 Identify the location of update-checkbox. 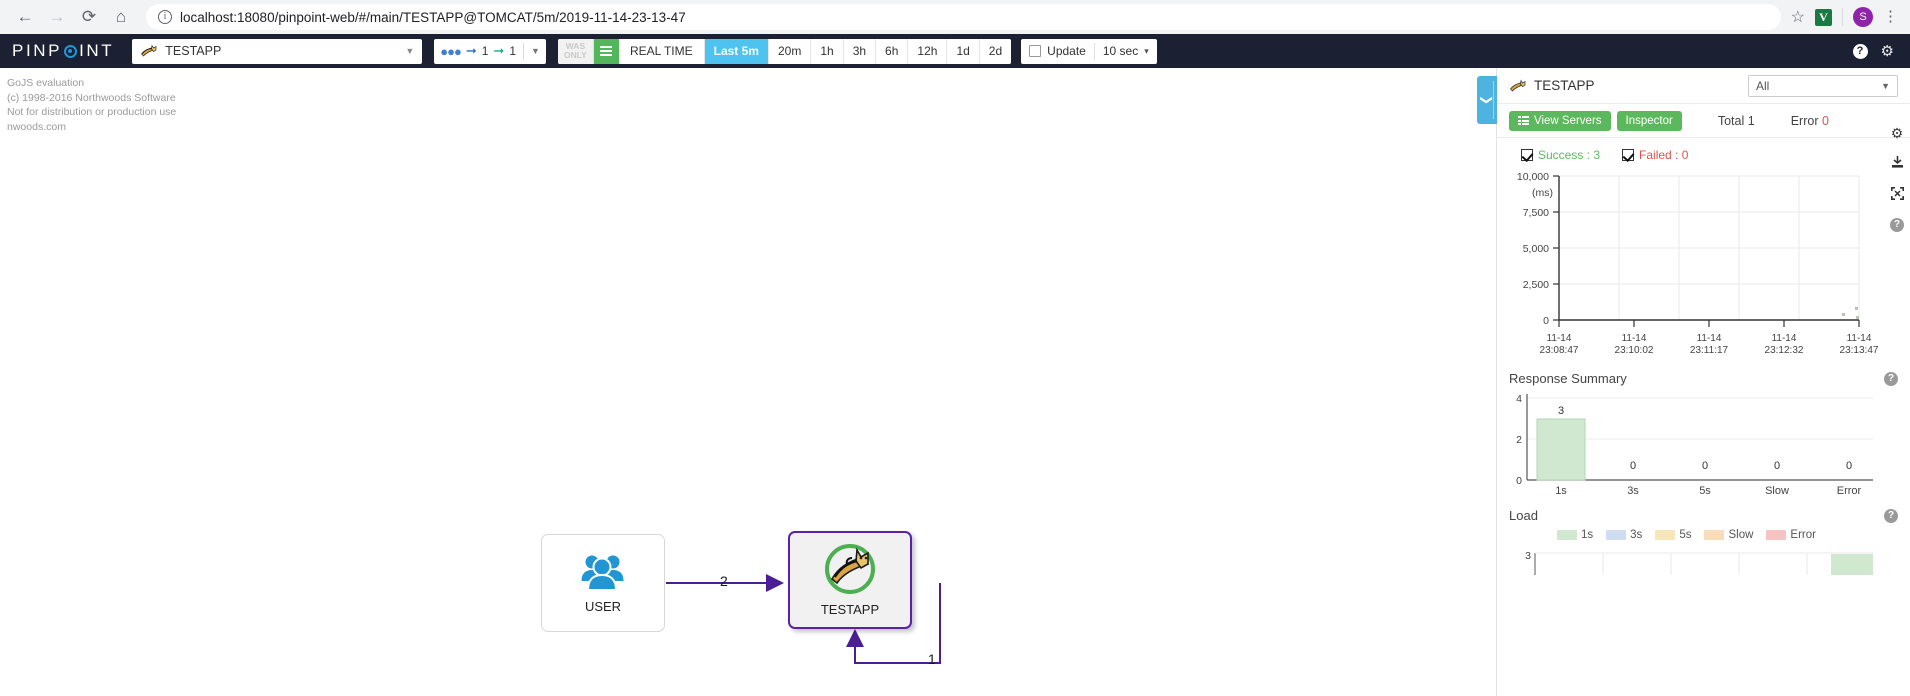
(1035, 51).